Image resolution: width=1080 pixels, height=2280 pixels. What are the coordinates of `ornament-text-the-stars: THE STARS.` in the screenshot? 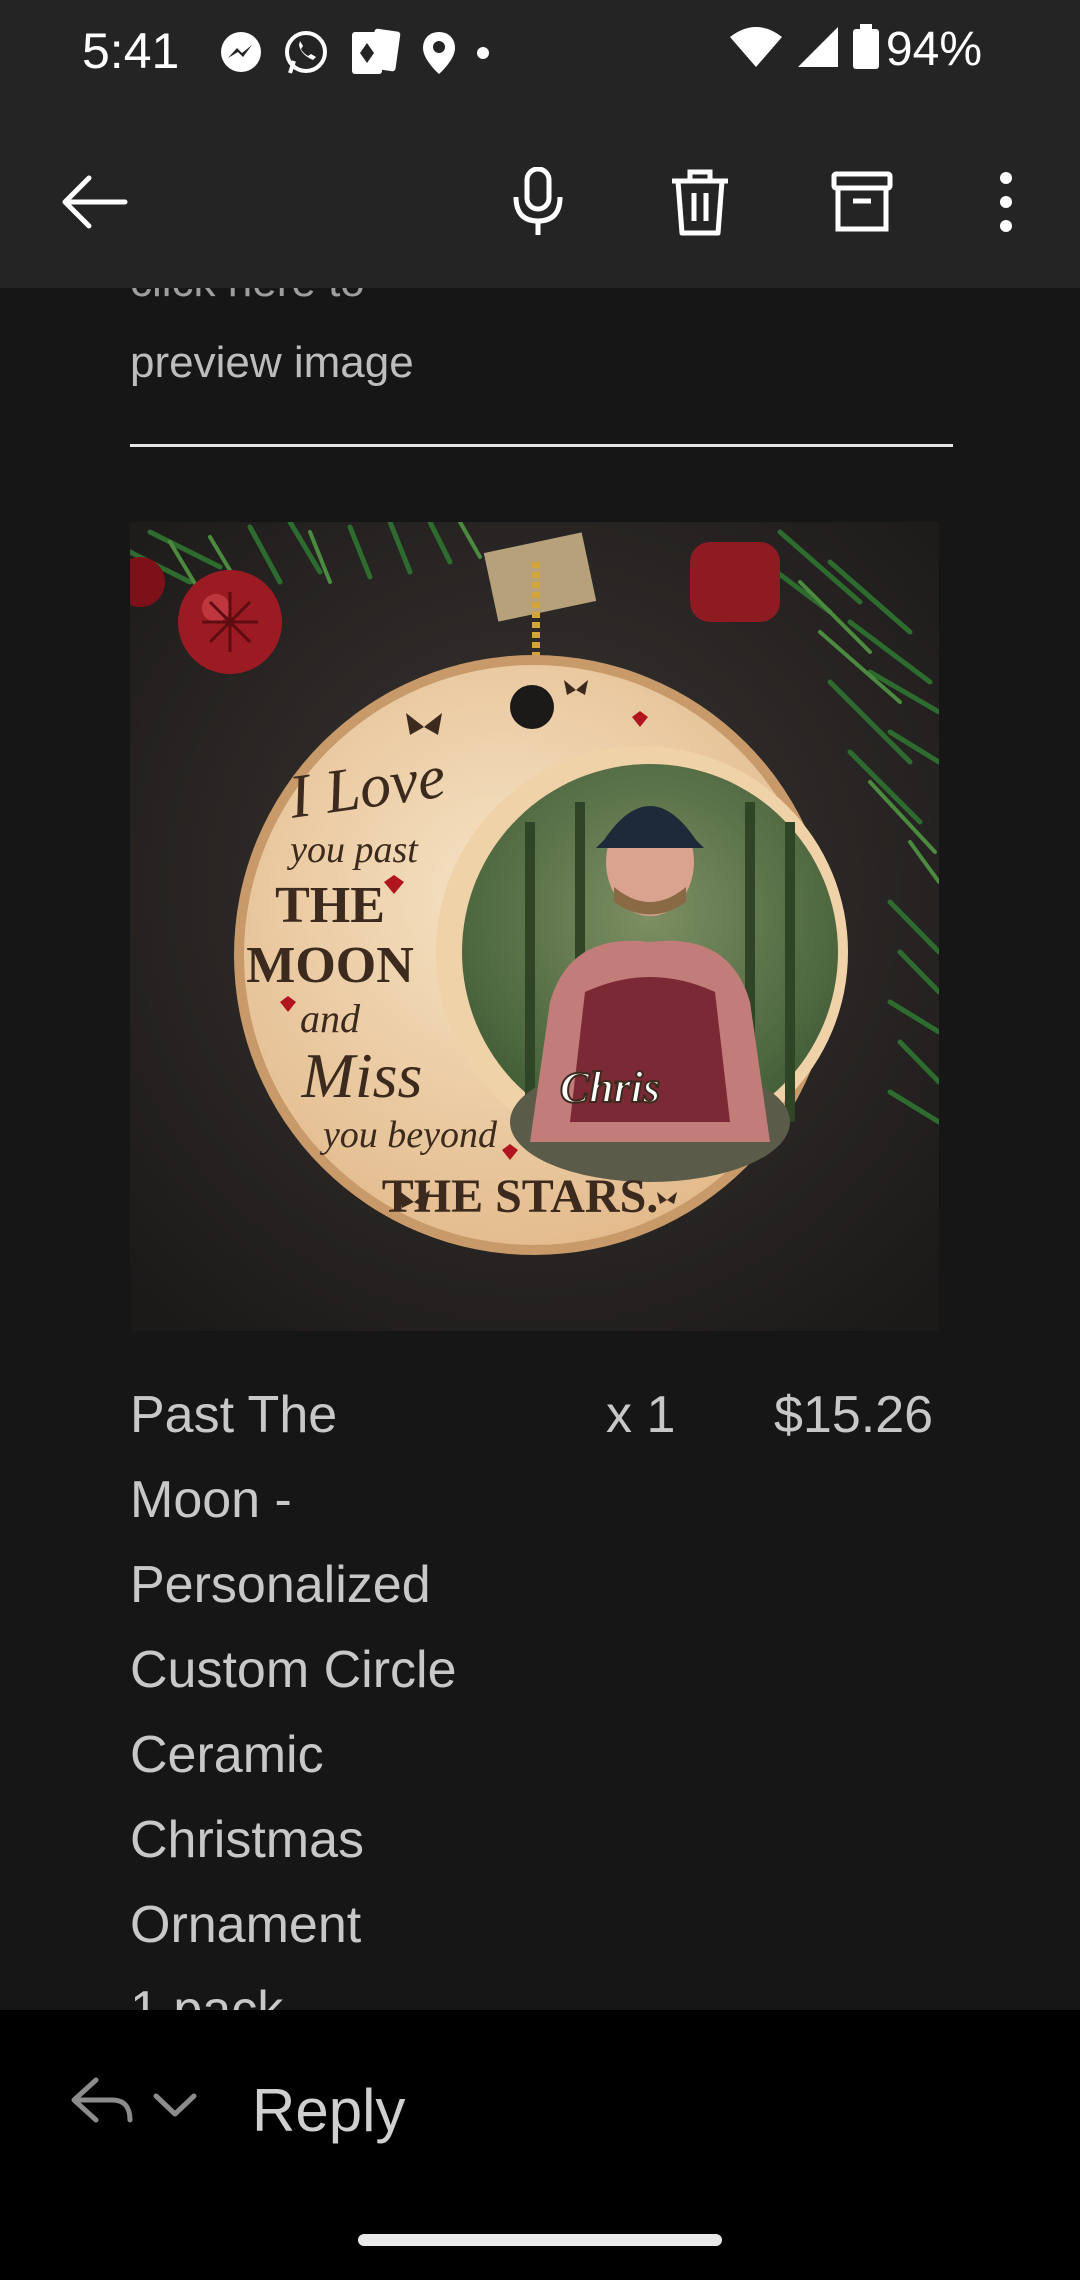 It's located at (520, 1196).